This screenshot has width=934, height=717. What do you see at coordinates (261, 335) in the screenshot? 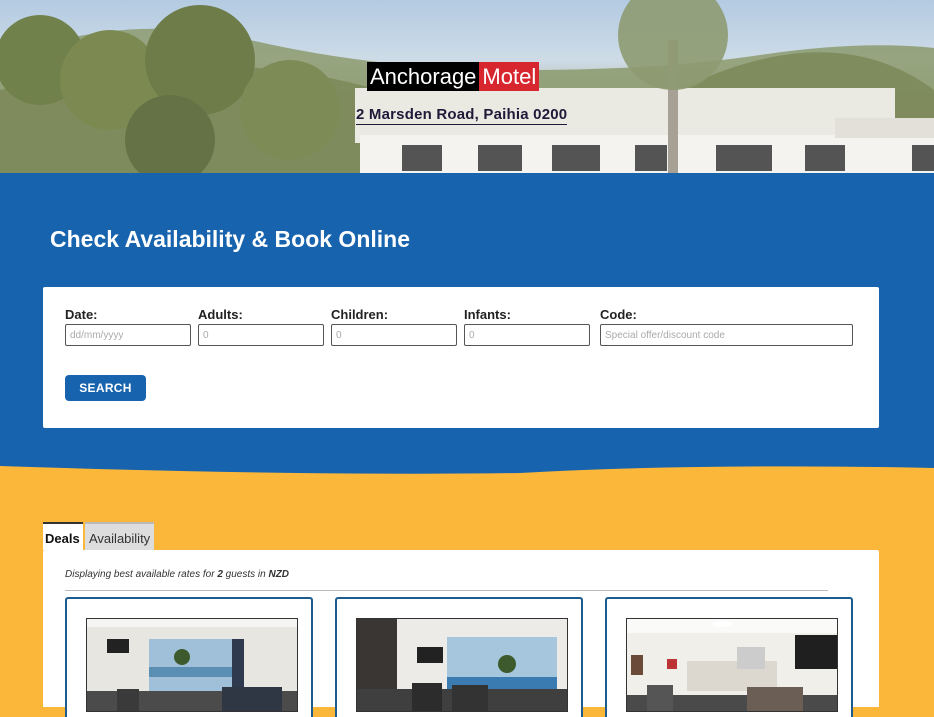
I see `adults-input` at bounding box center [261, 335].